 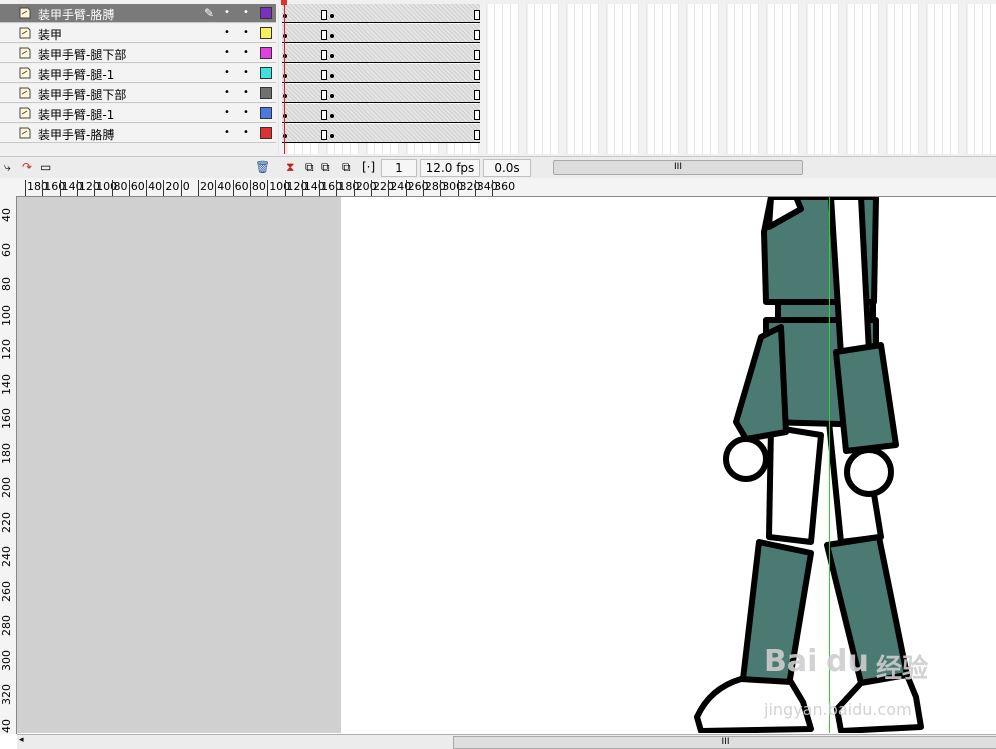 I want to click on edit-multiple-frames-icon: ⧉, so click(x=346, y=167).